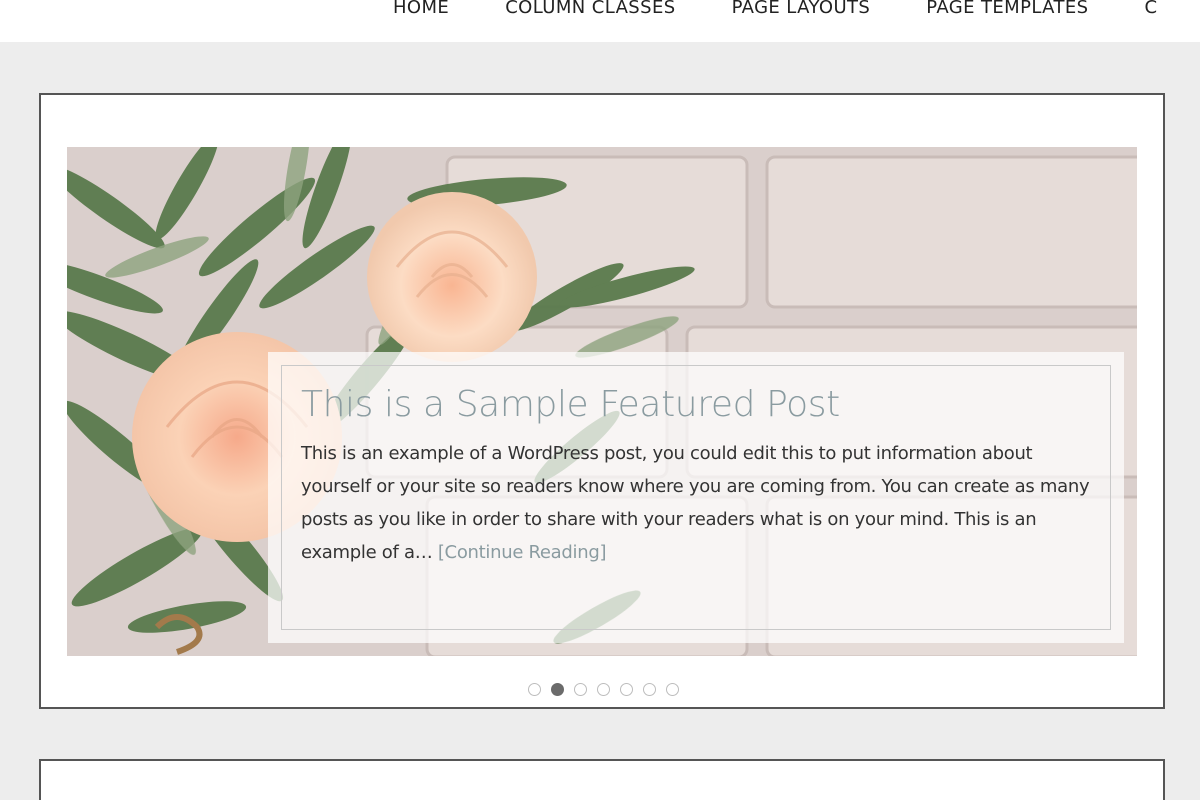 This screenshot has height=800, width=1200. Describe the element at coordinates (1151, 9) in the screenshot. I see `nav-overflow-item: C` at that location.